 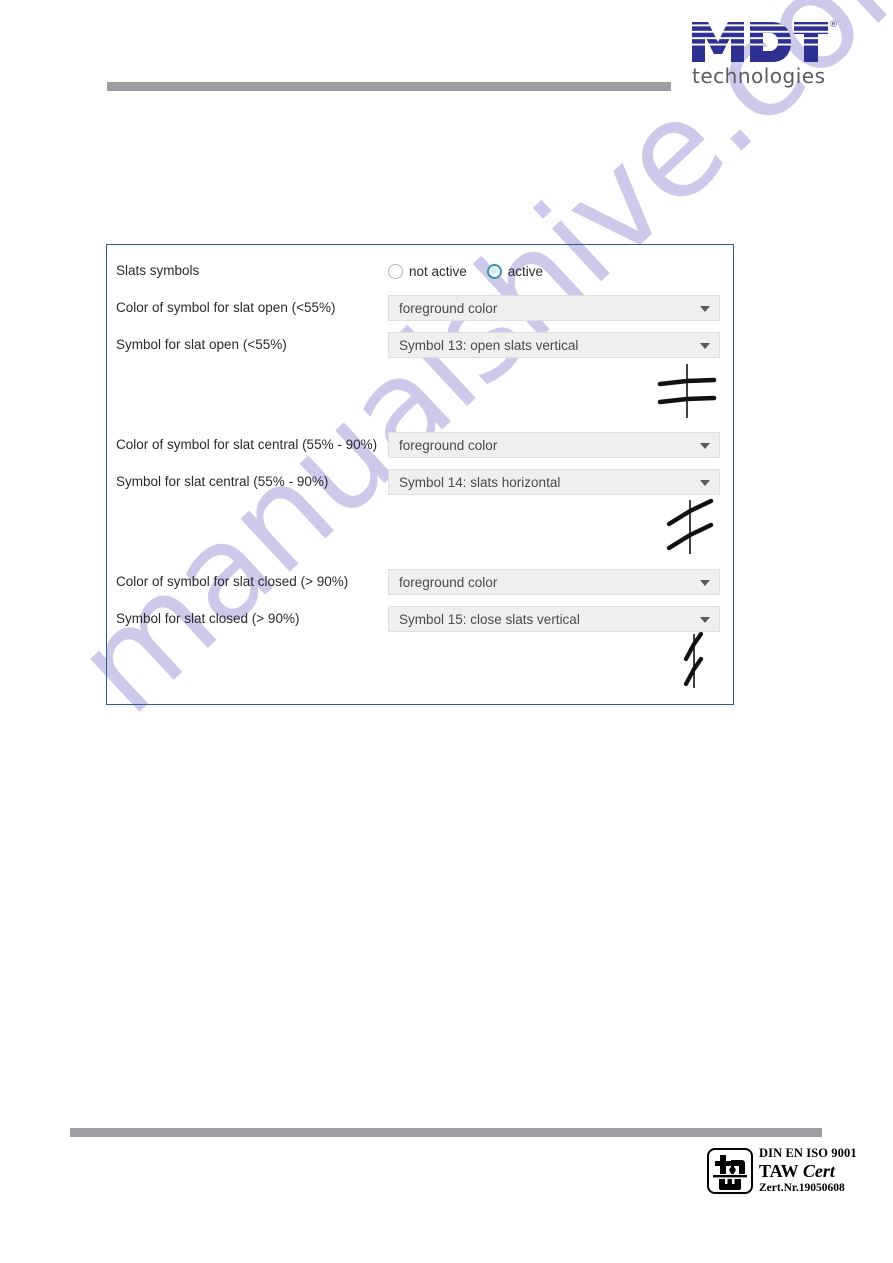 What do you see at coordinates (494, 271) in the screenshot?
I see `radio-active` at bounding box center [494, 271].